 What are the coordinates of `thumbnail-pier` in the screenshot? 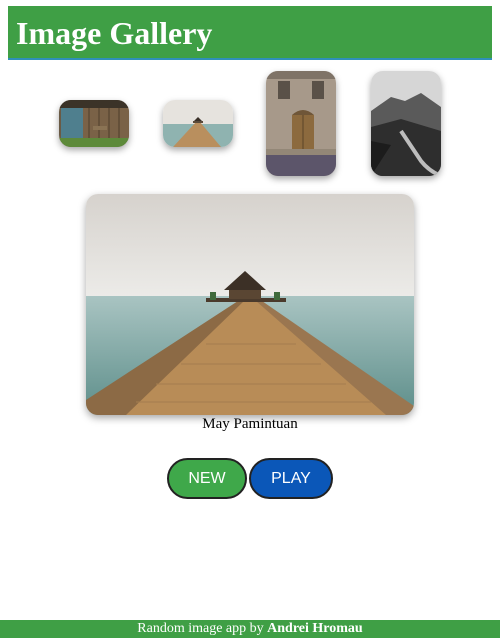 It's located at (198, 123).